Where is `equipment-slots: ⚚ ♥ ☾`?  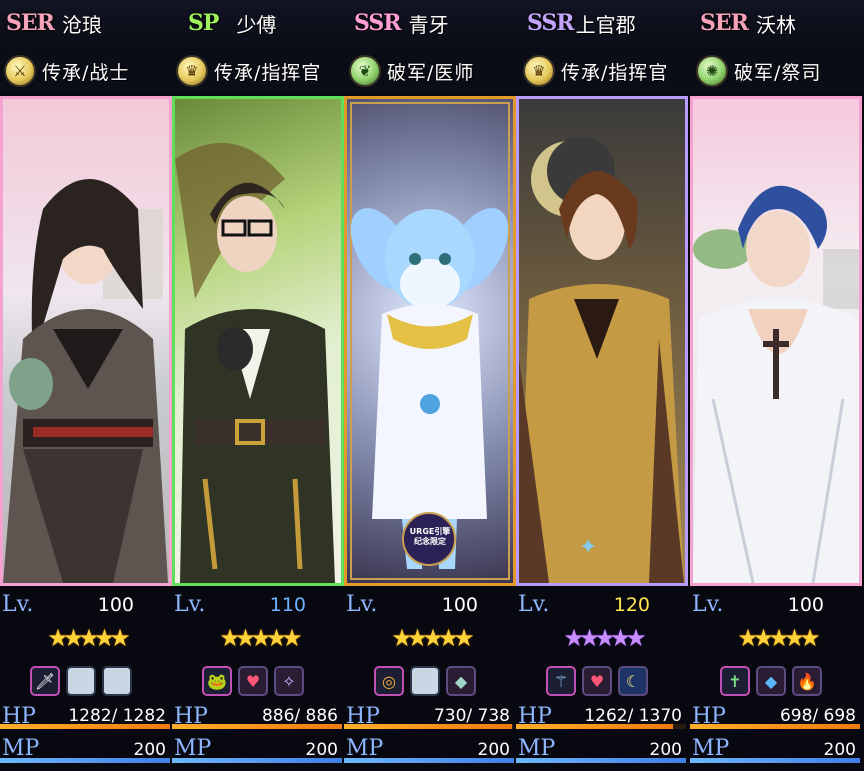
equipment-slots: ⚚ ♥ ☾ is located at coordinates (597, 681).